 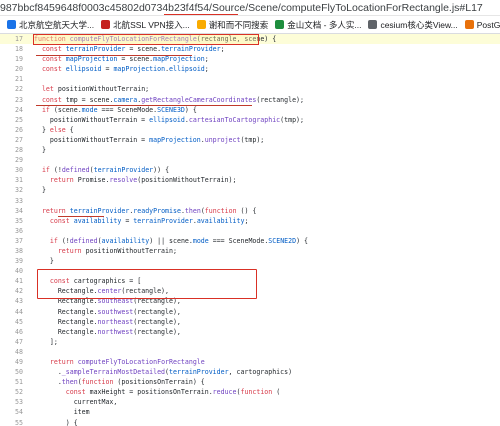 What do you see at coordinates (11, 100) in the screenshot?
I see `line-number: 23` at bounding box center [11, 100].